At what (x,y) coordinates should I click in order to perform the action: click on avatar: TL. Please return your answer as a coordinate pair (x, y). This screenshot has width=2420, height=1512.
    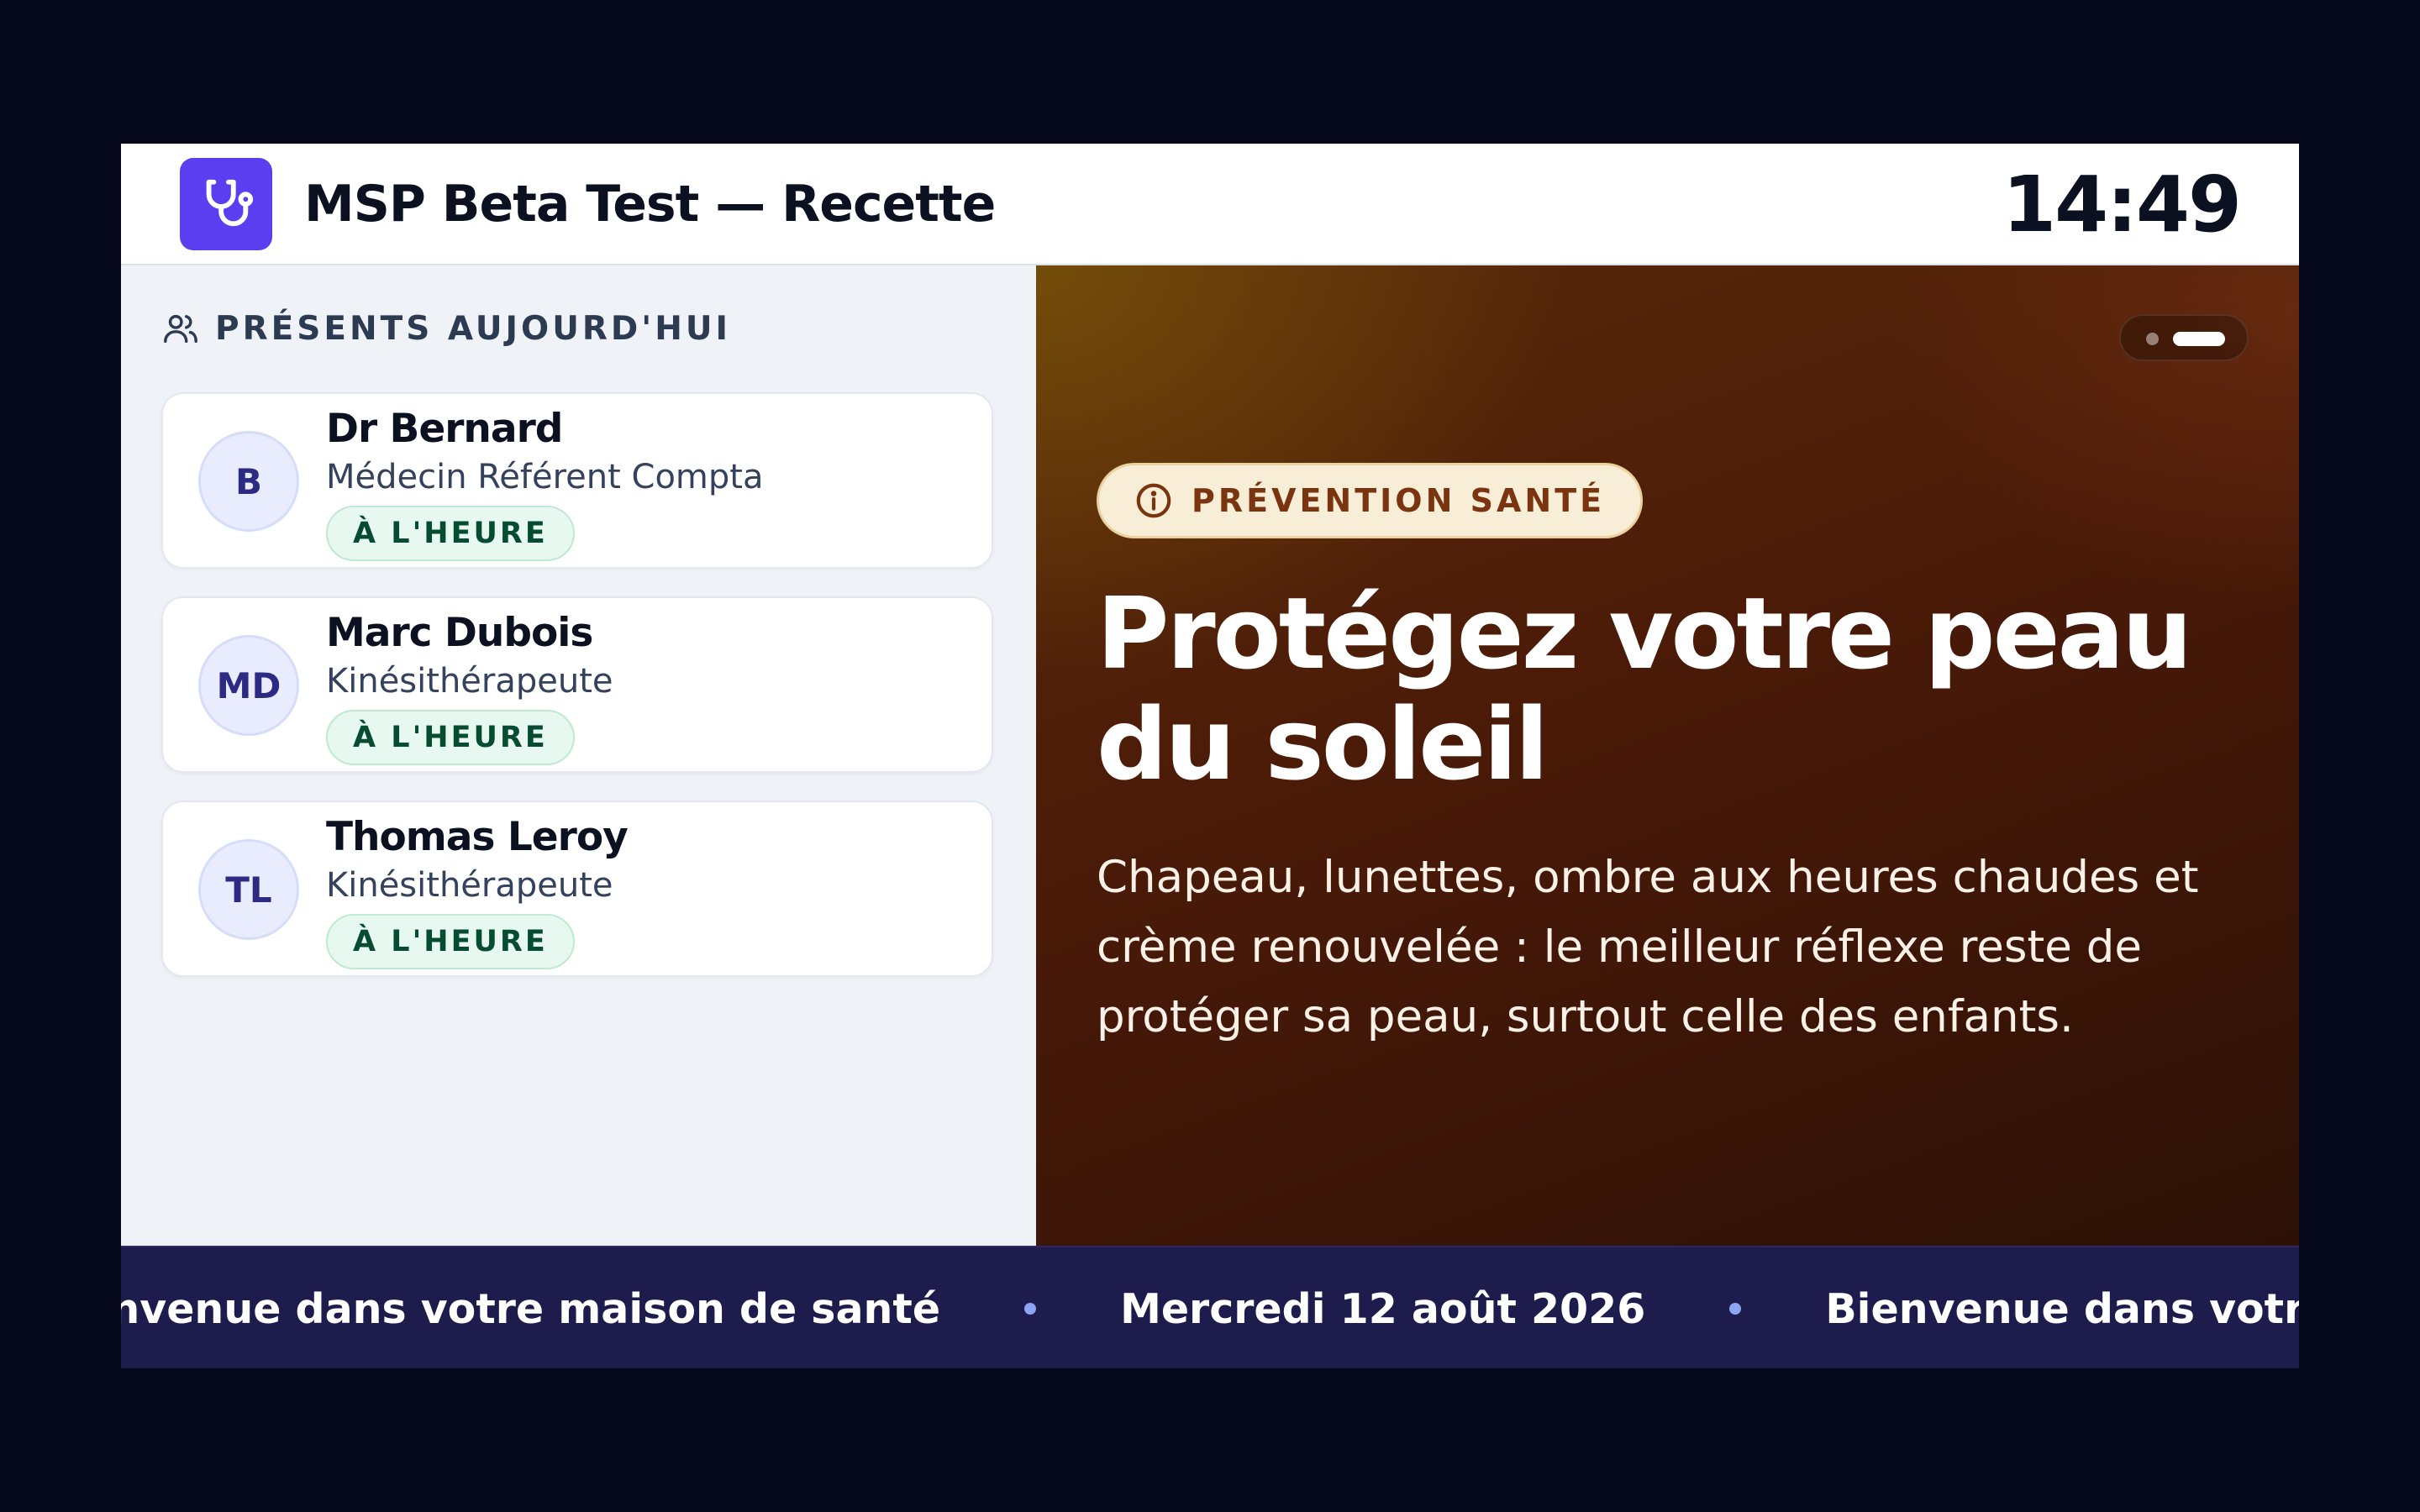
    Looking at the image, I should click on (248, 889).